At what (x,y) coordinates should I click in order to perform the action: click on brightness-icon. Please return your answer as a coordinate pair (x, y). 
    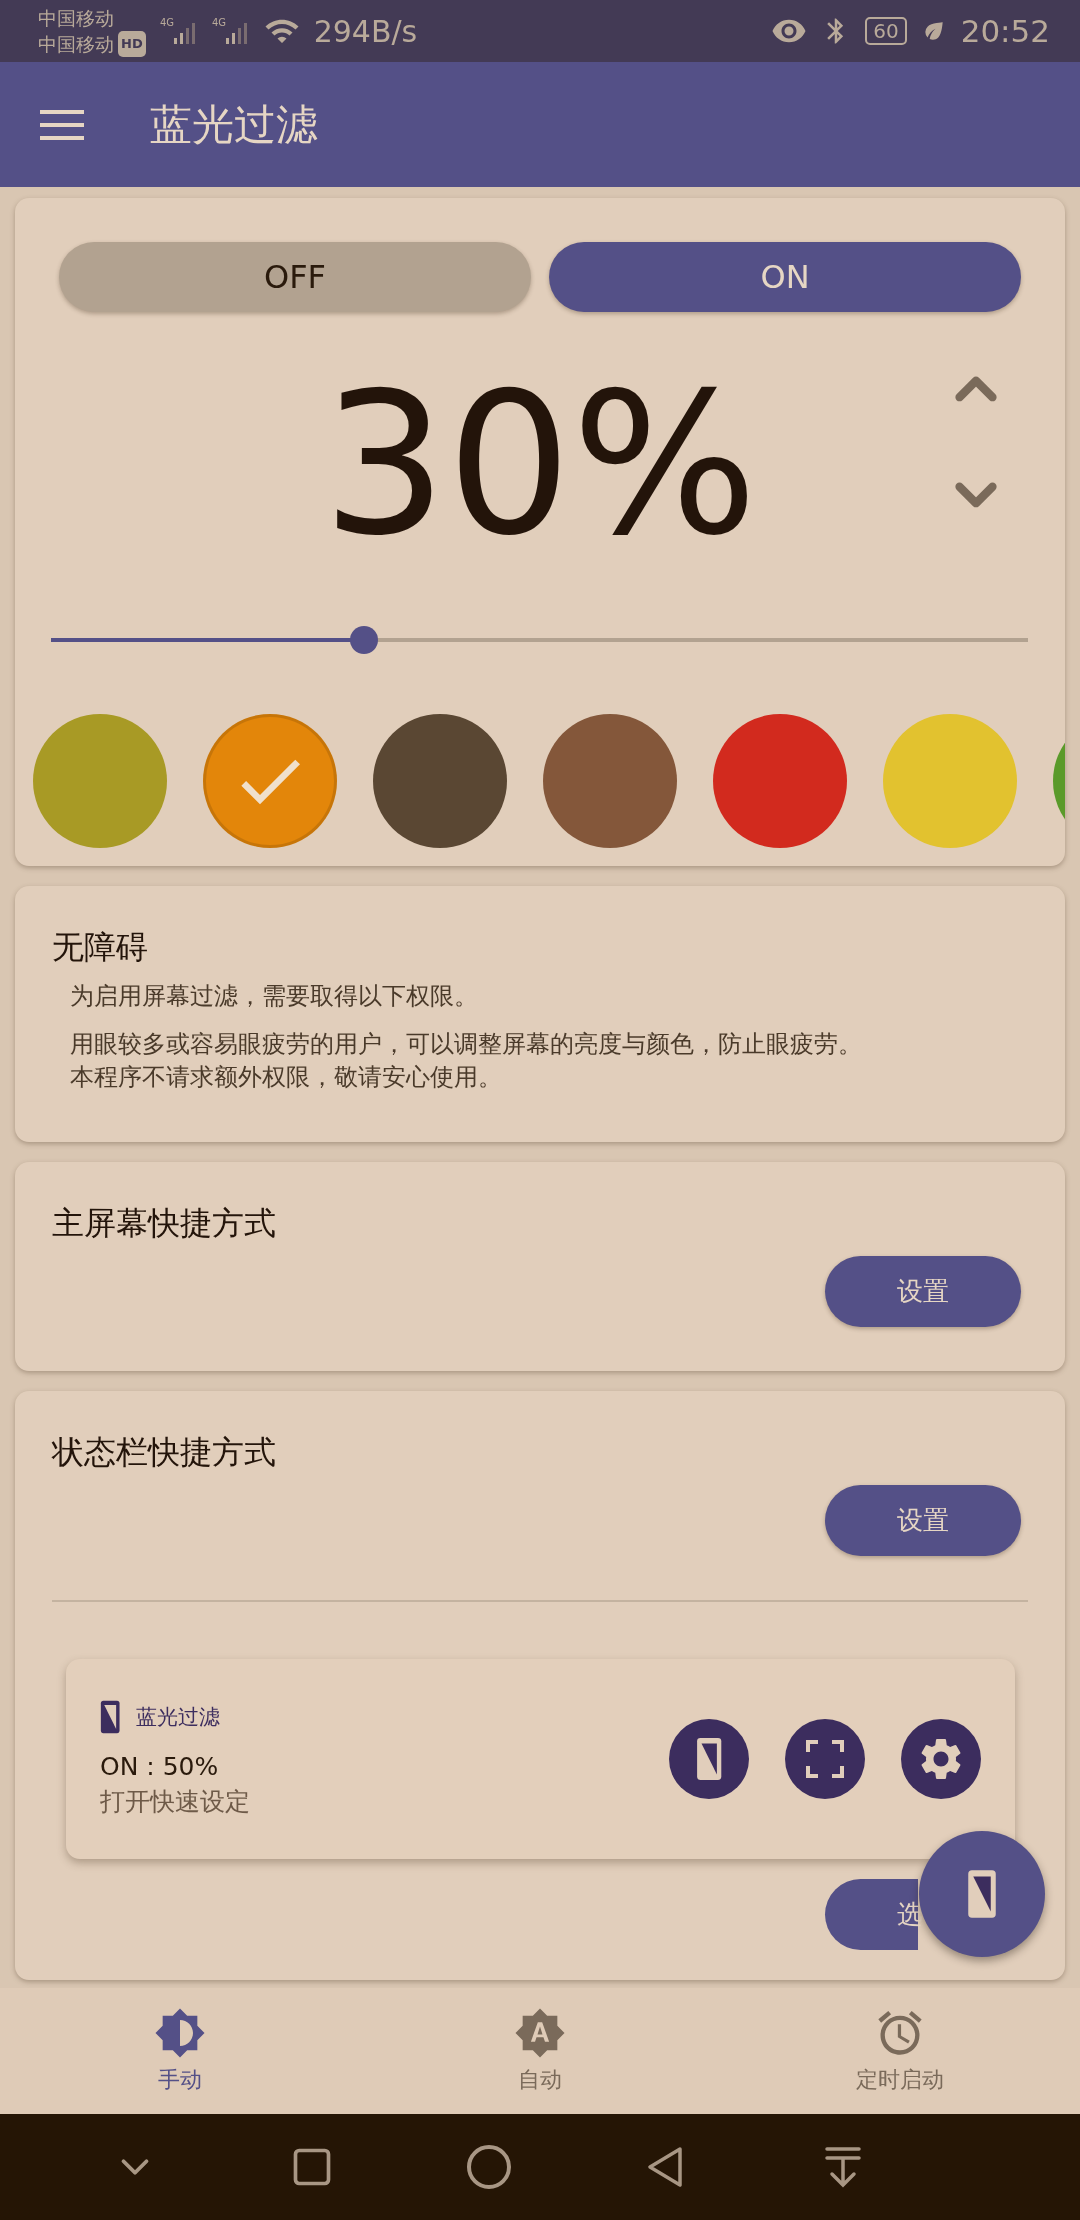
    Looking at the image, I should click on (180, 2033).